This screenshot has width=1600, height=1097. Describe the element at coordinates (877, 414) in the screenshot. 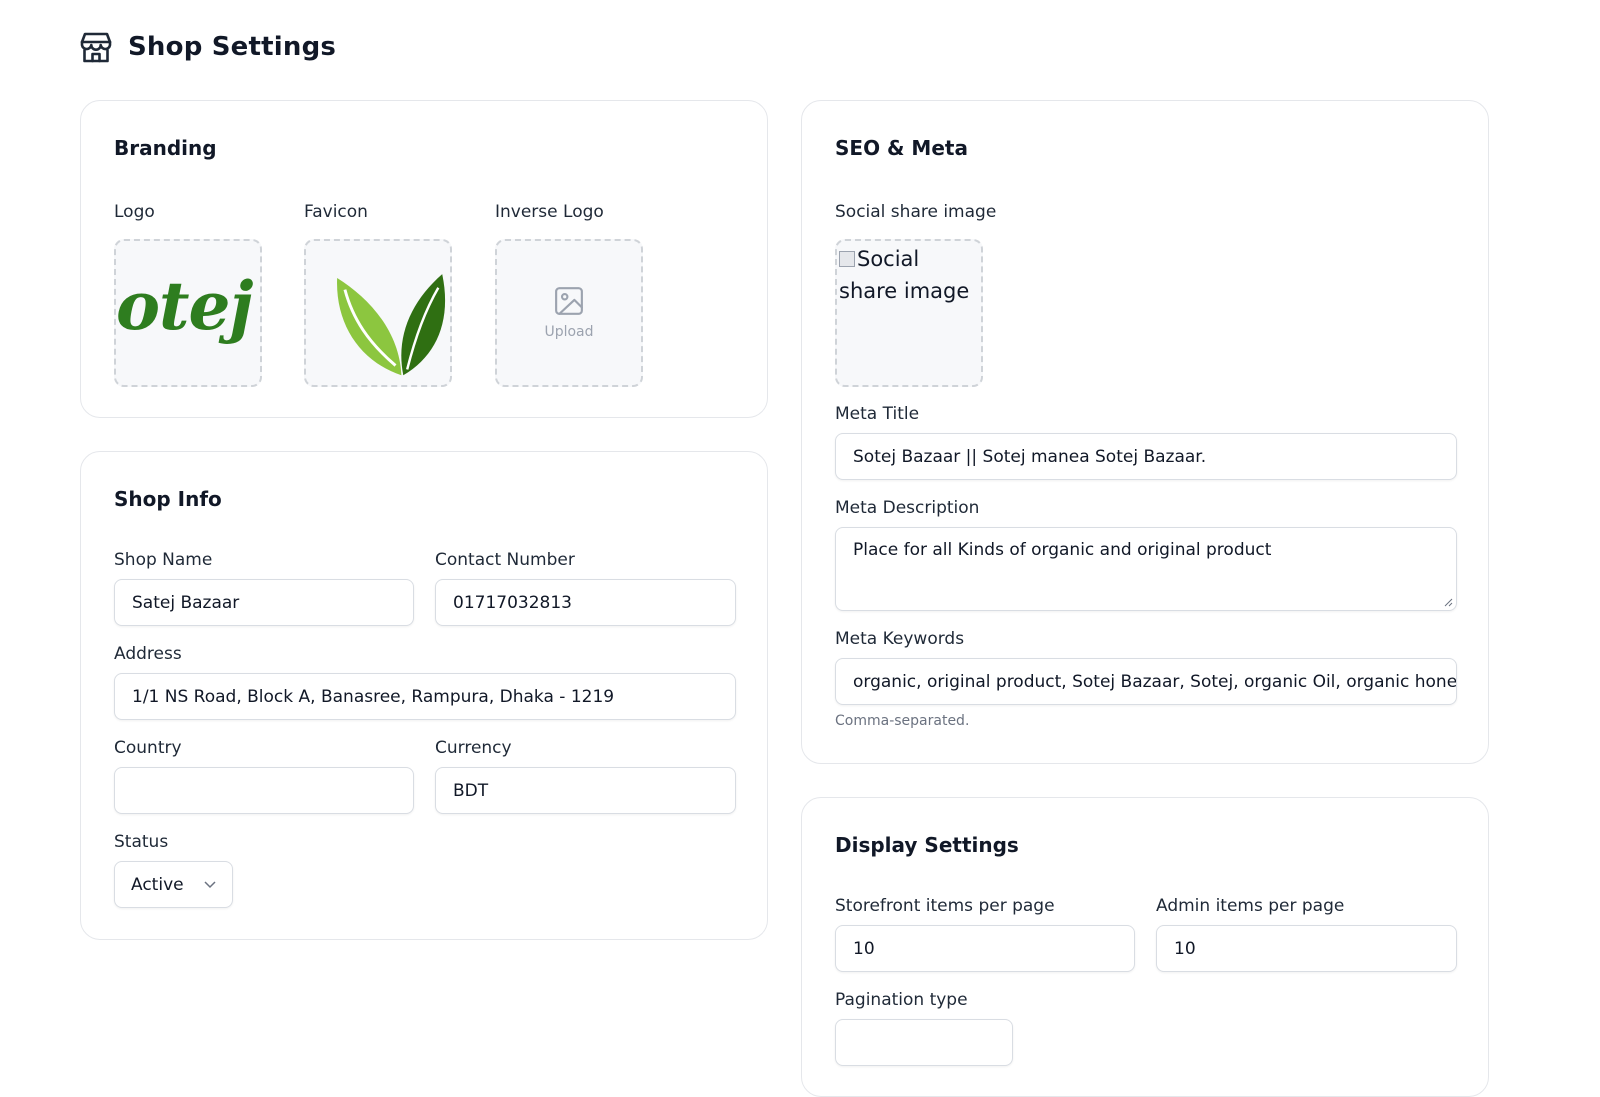

I see `meta-title-label: Meta Title` at that location.